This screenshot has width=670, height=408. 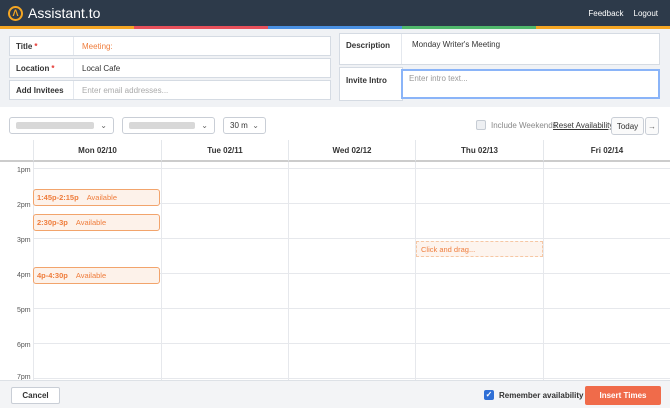 What do you see at coordinates (24, 345) in the screenshot?
I see `time-label: 6pm` at bounding box center [24, 345].